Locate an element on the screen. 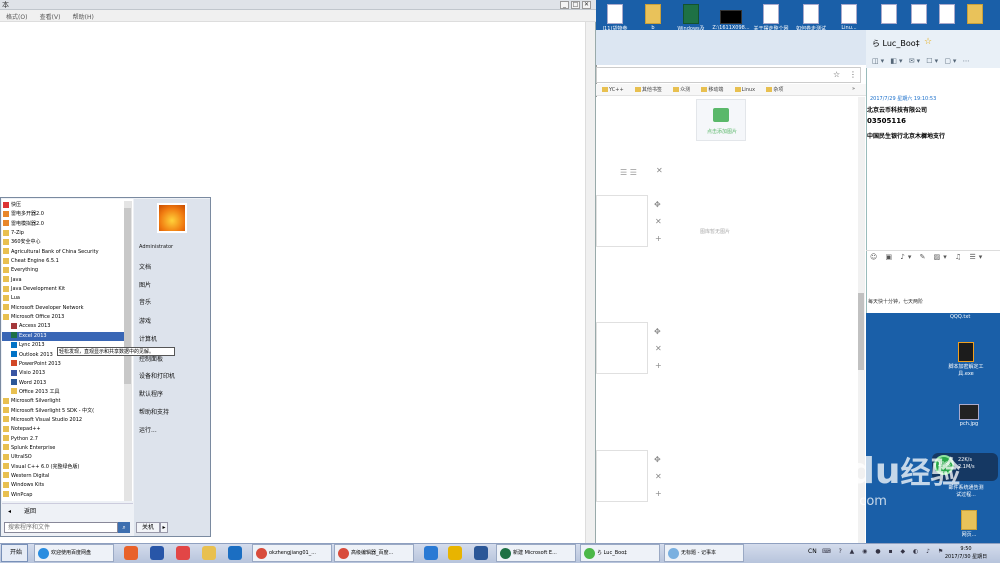 This screenshot has width=1000, height=563. menu-help: 帮助(H) is located at coordinates (83, 16).